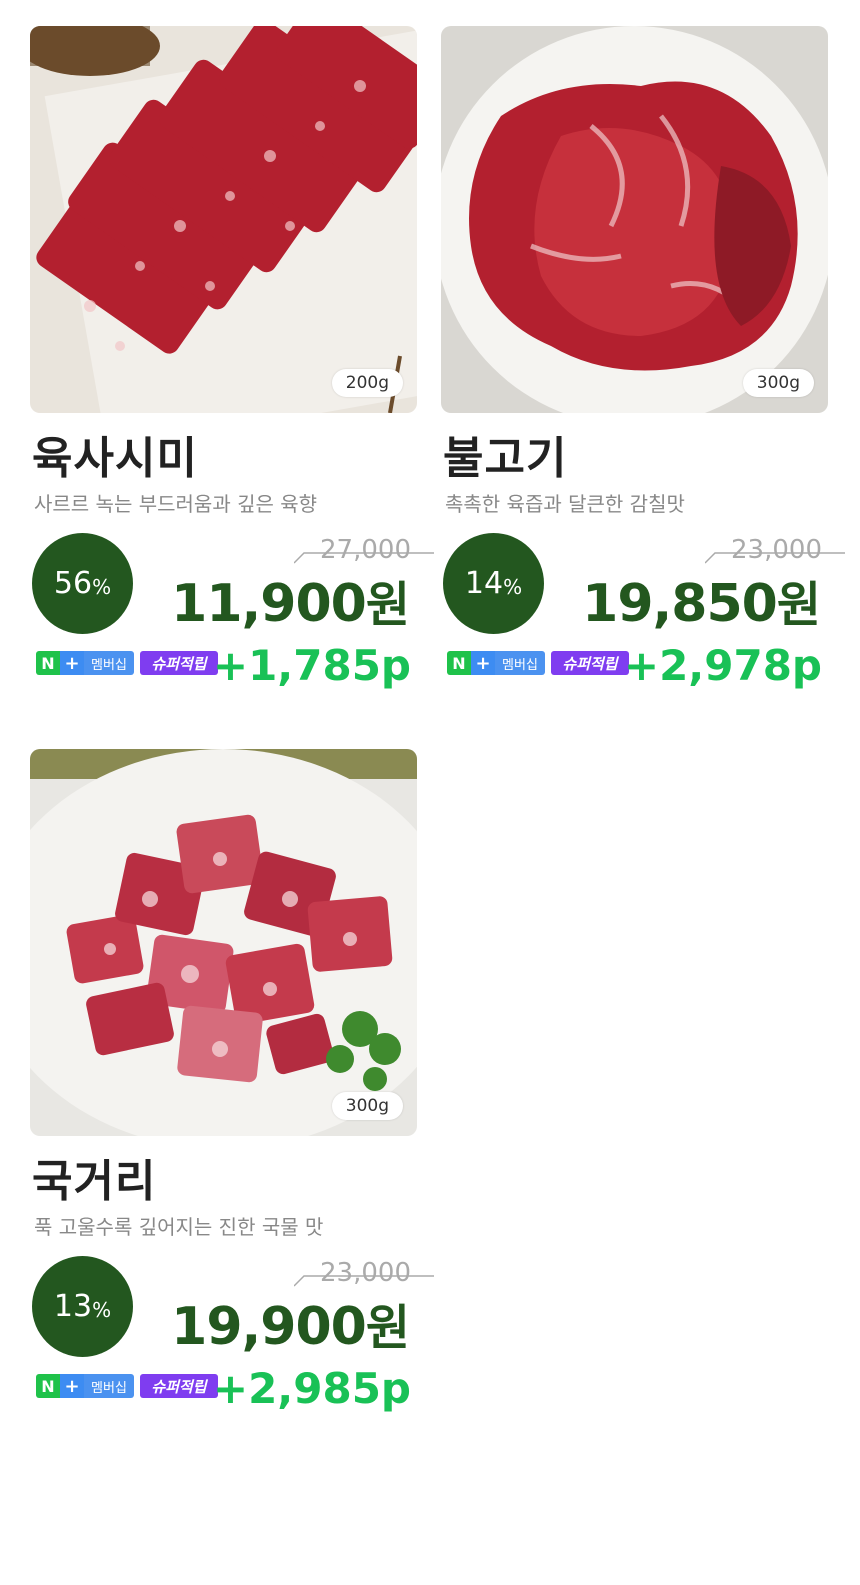 This screenshot has width=860, height=1585. I want to click on final-price: 11,900원, so click(290, 600).